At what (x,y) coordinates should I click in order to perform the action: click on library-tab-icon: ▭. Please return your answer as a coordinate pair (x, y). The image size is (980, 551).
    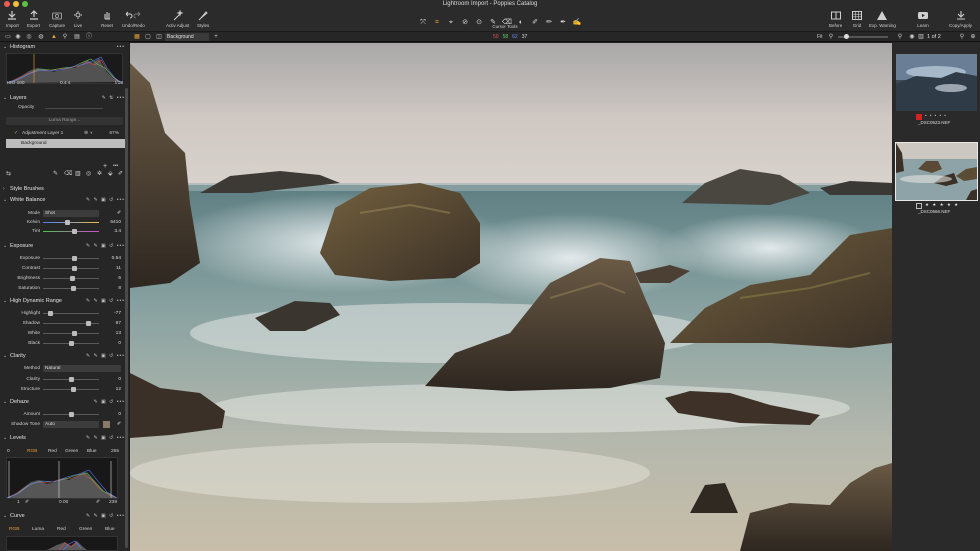
    Looking at the image, I should click on (8, 37).